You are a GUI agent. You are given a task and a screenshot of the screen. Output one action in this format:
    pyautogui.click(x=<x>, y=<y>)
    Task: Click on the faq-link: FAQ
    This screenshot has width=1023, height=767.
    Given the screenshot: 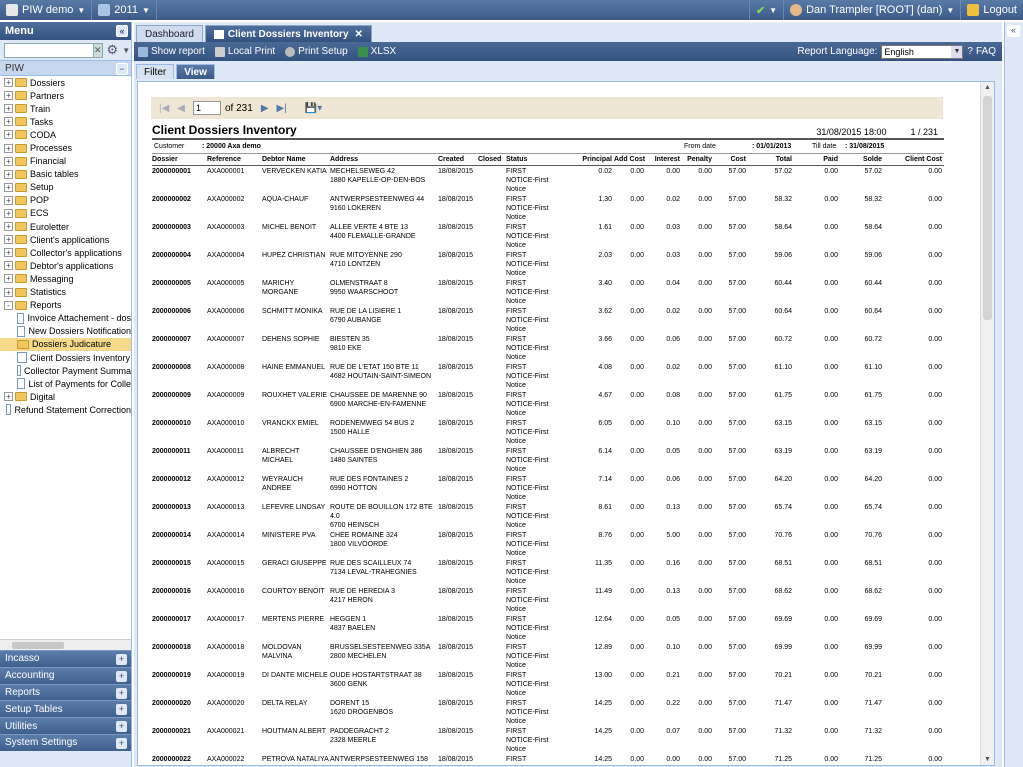 What is the action you would take?
    pyautogui.click(x=986, y=51)
    